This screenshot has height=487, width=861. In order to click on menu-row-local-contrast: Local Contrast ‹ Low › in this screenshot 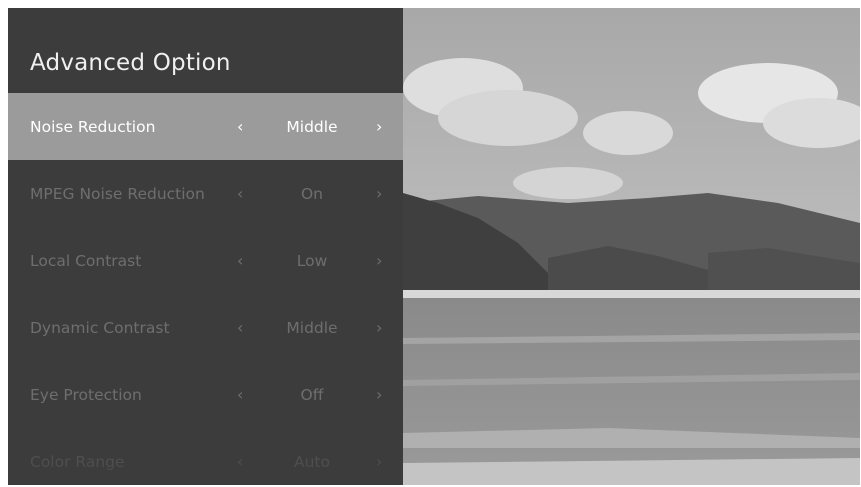, I will do `click(205, 260)`.